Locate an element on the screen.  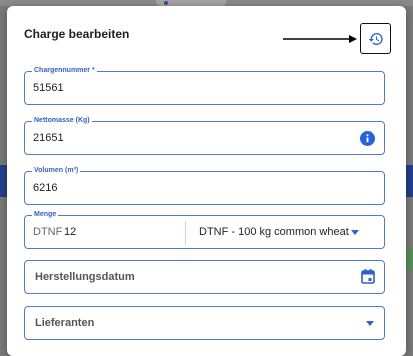
production-date-field: Herstellungsdatum is located at coordinates (204, 277).